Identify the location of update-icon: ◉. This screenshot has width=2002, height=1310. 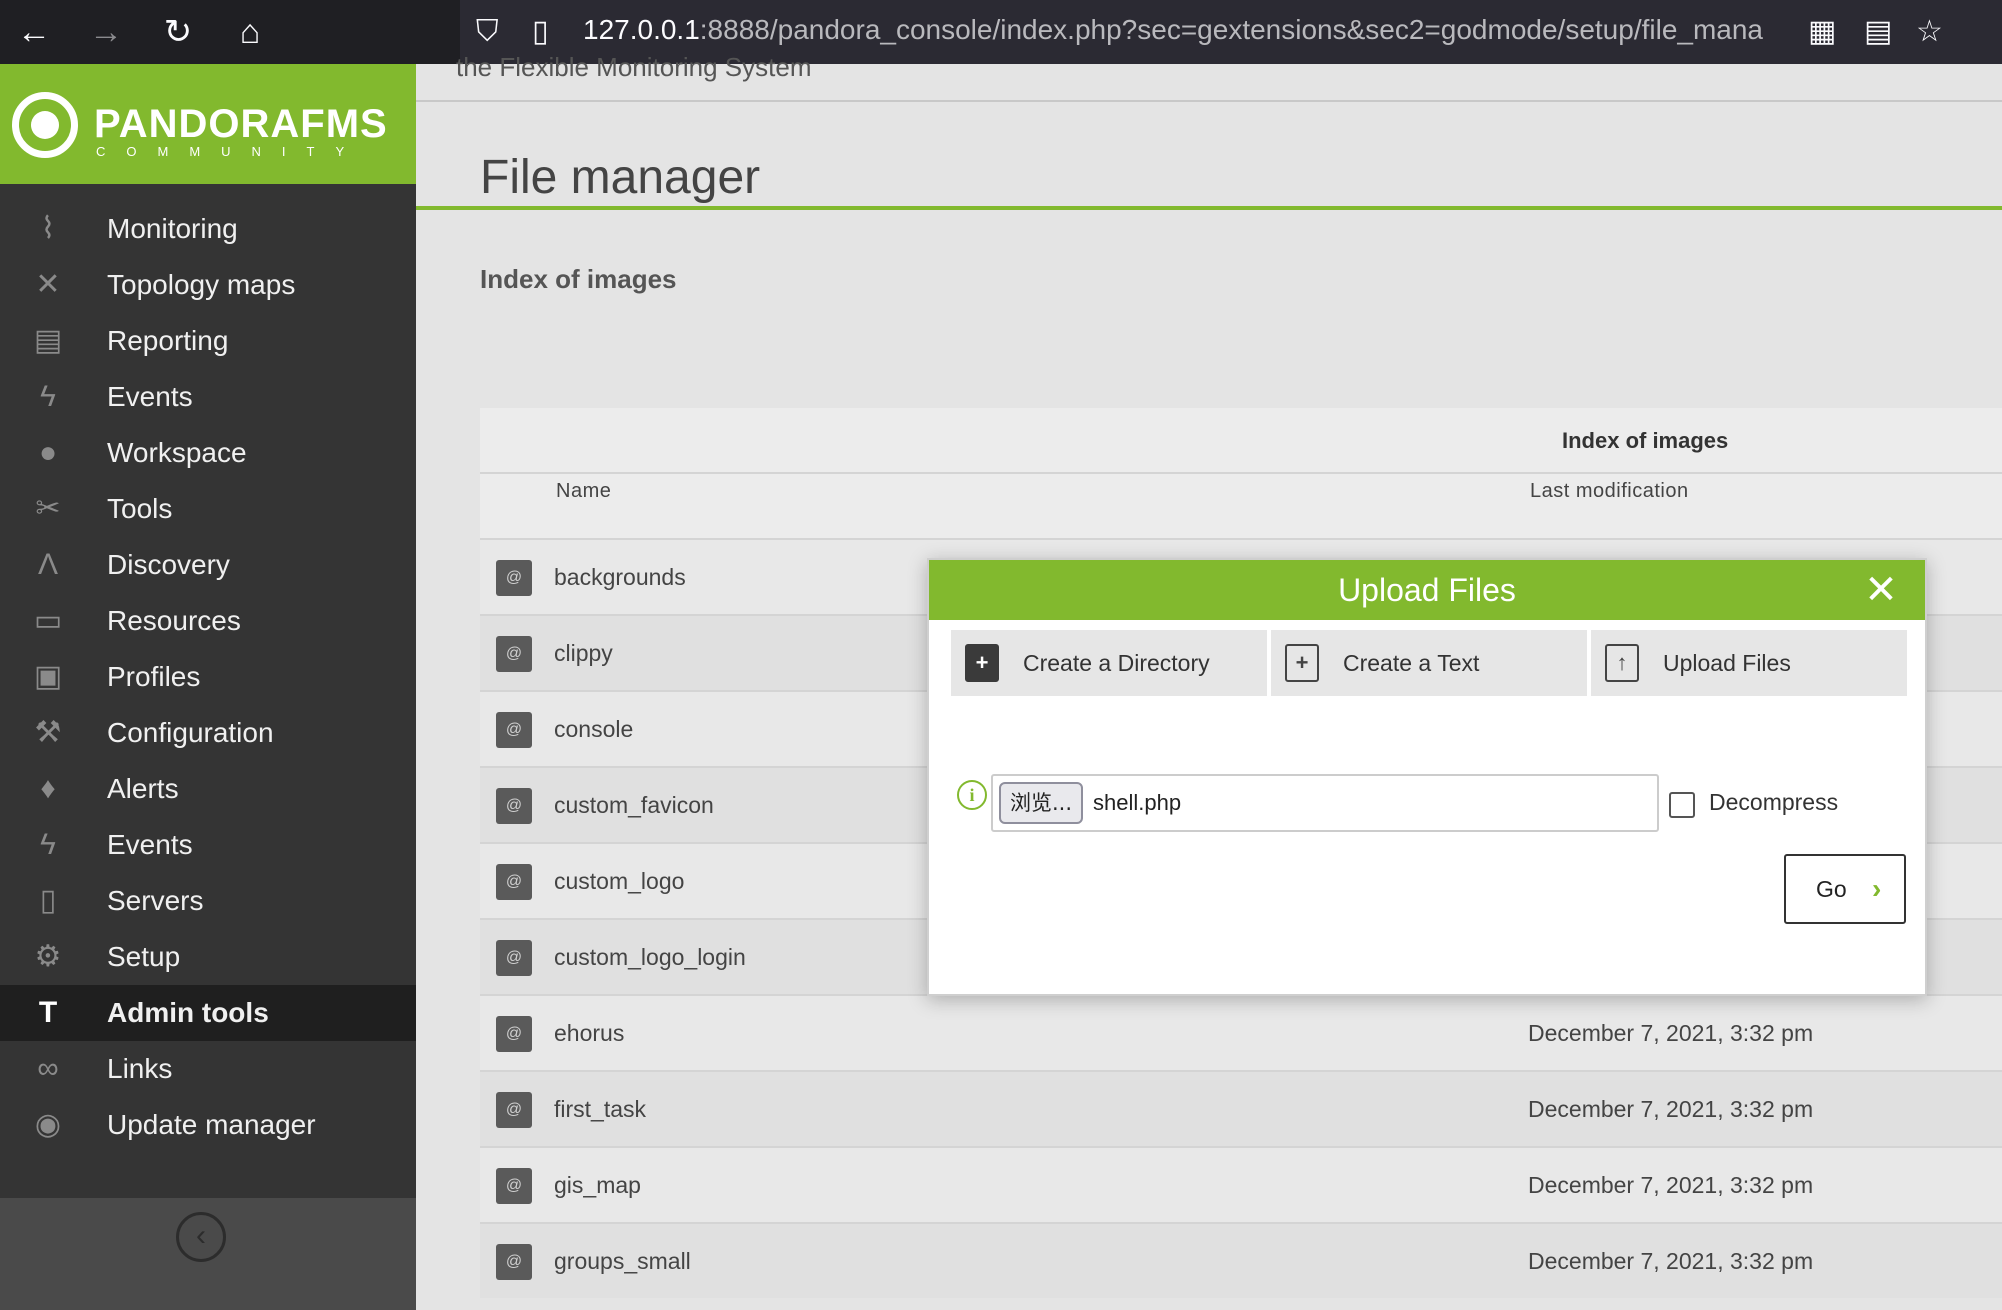
(48, 1124).